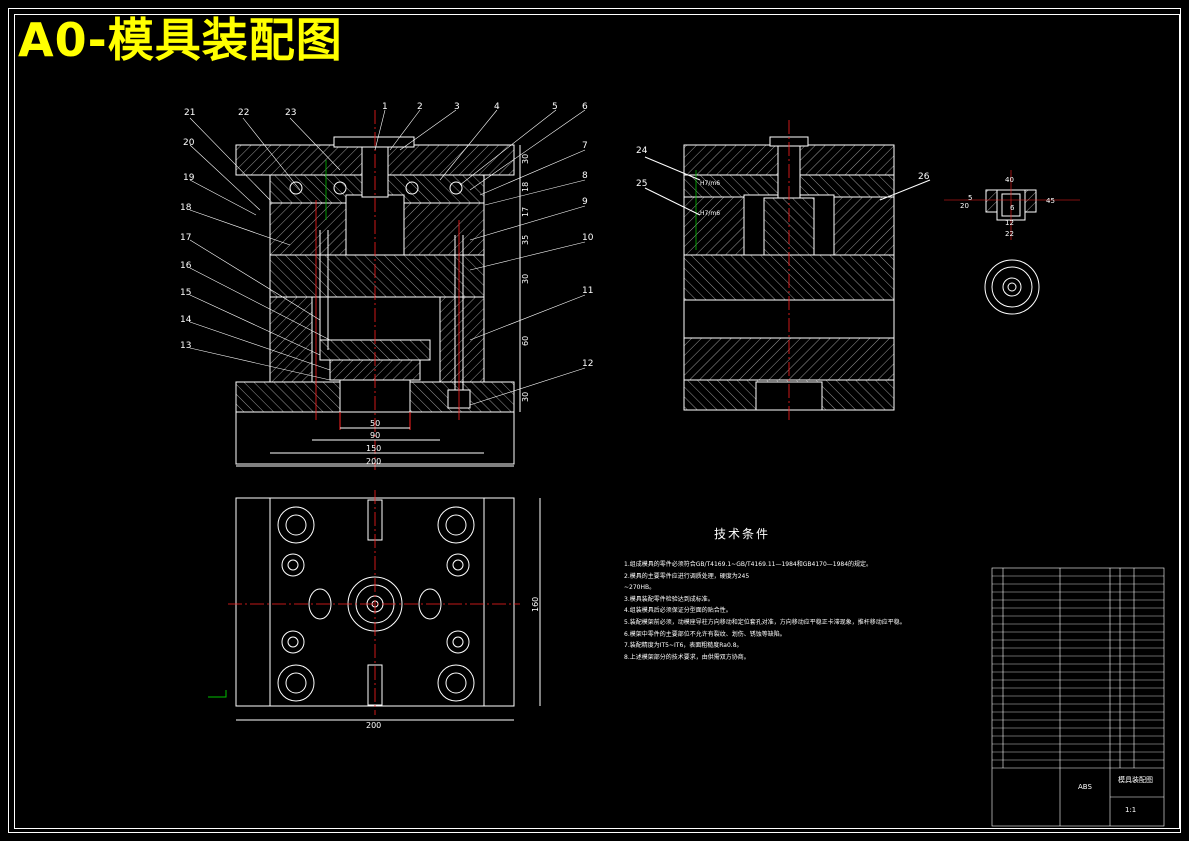 This screenshot has width=1189, height=841. Describe the element at coordinates (375, 435) in the screenshot. I see `dim-label: 90` at that location.